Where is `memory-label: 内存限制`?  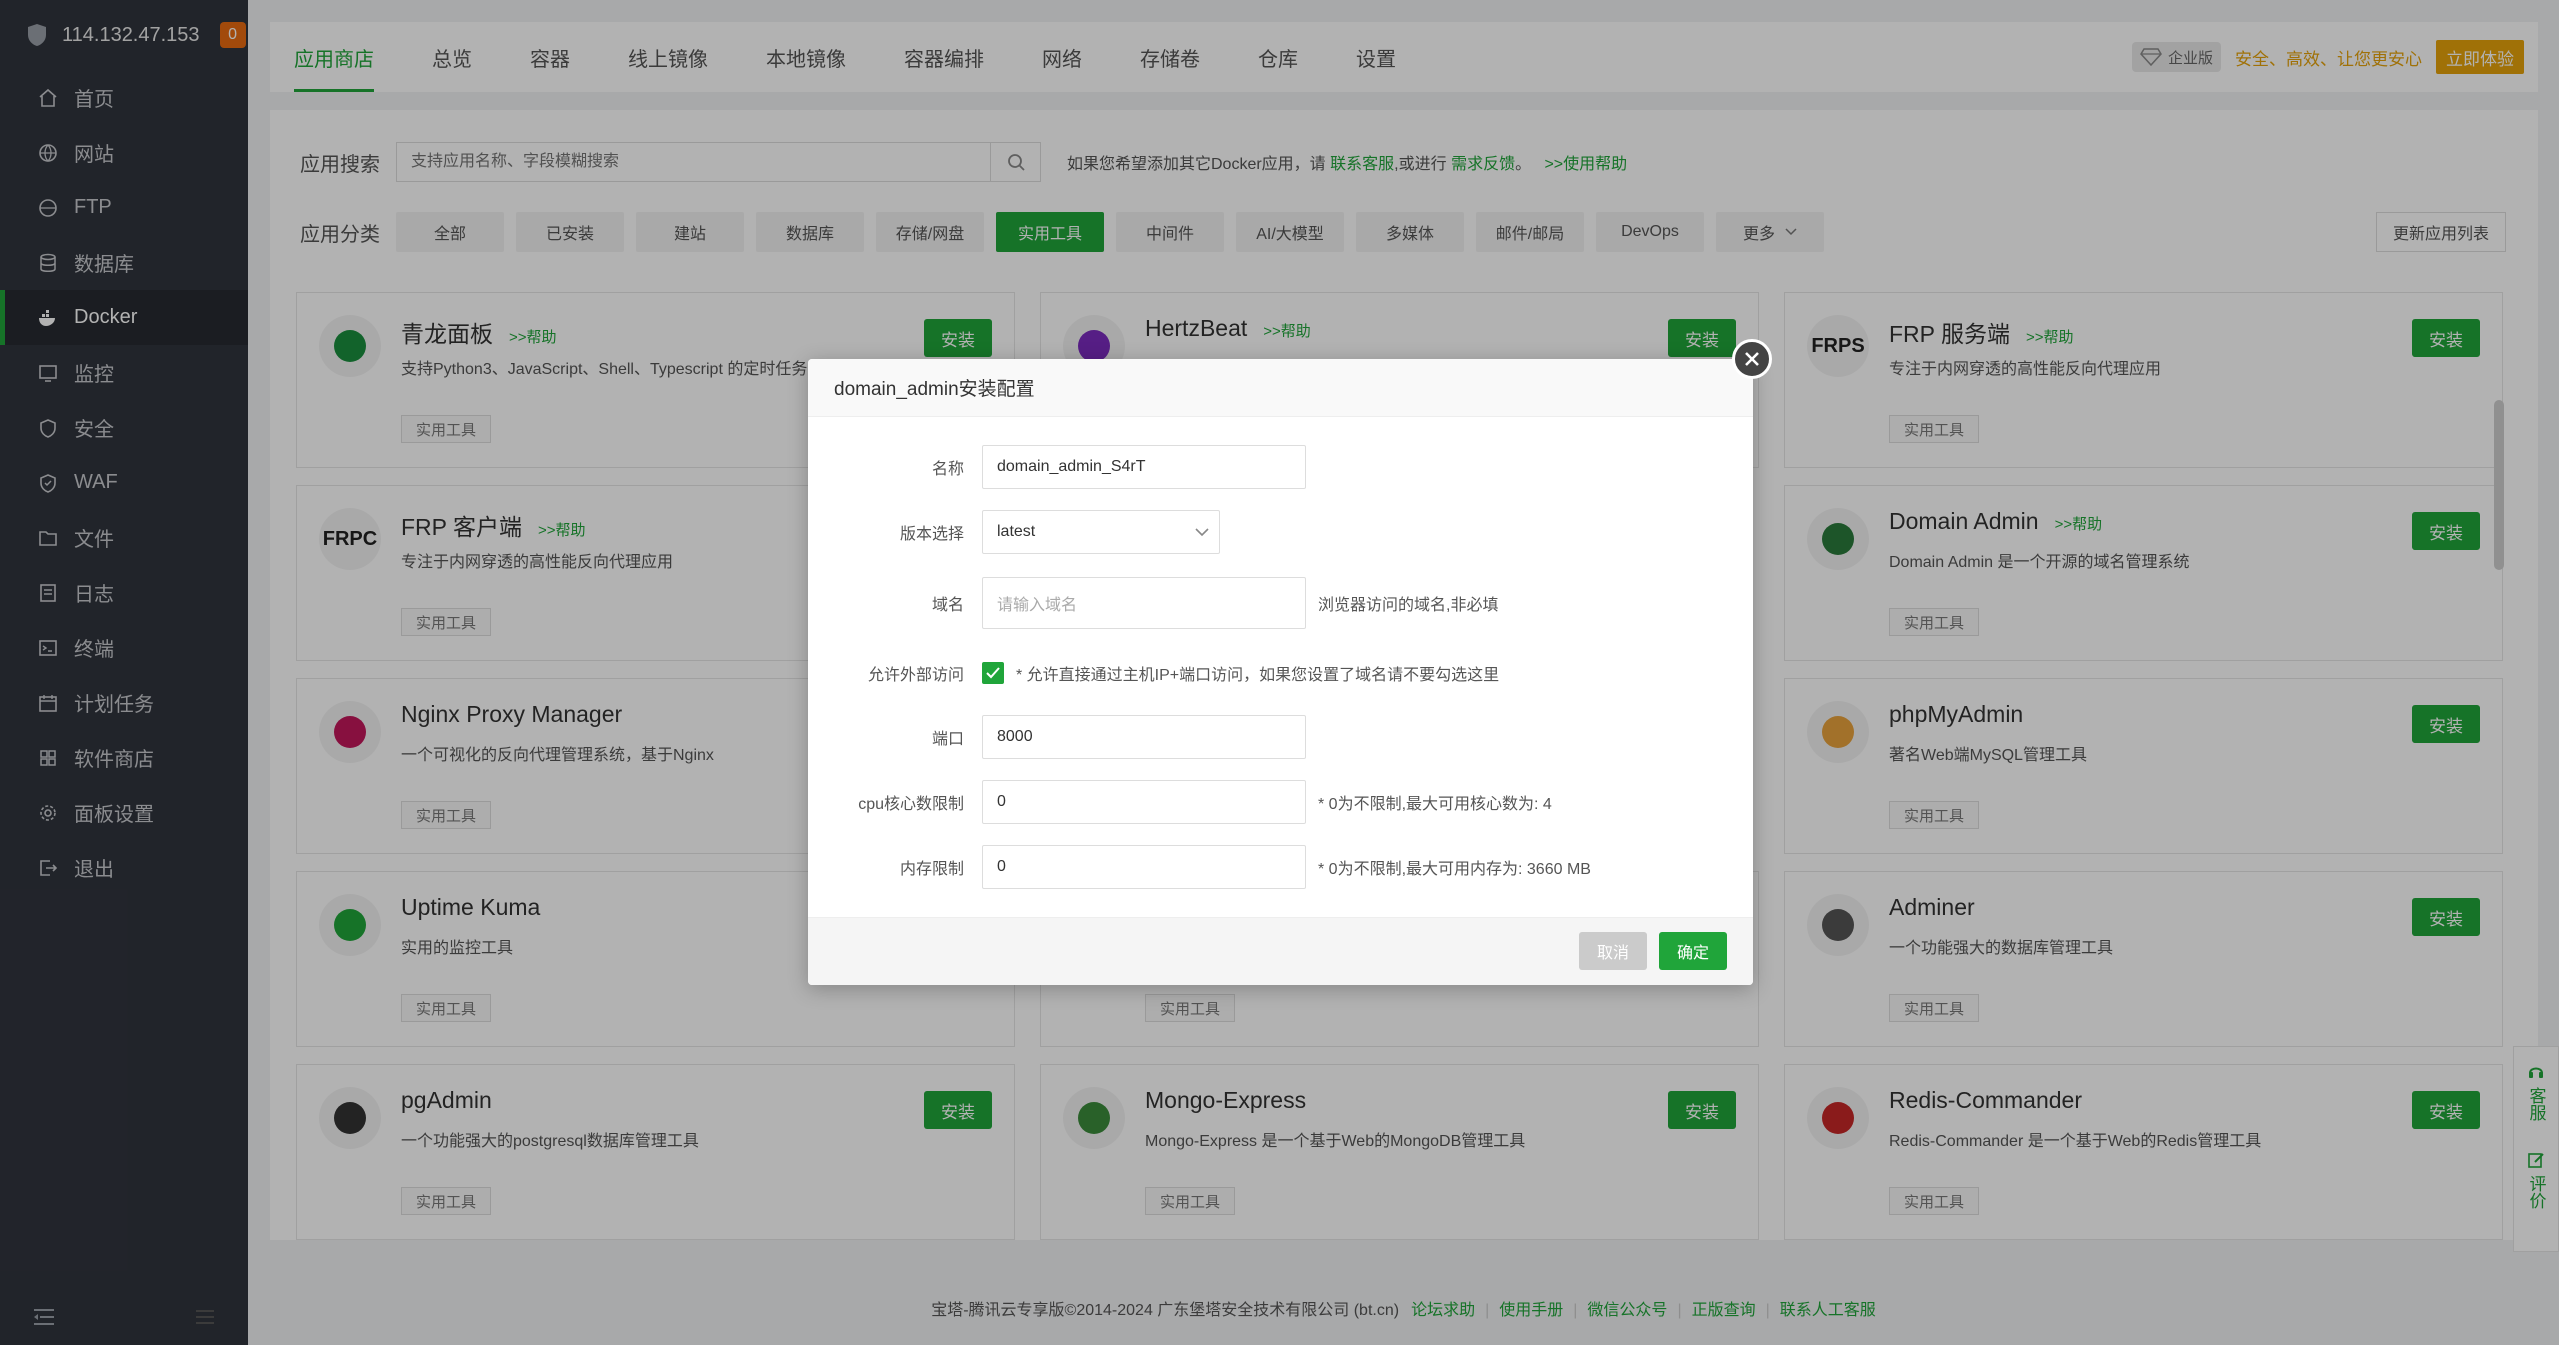 memory-label: 内存限制 is located at coordinates (931, 869).